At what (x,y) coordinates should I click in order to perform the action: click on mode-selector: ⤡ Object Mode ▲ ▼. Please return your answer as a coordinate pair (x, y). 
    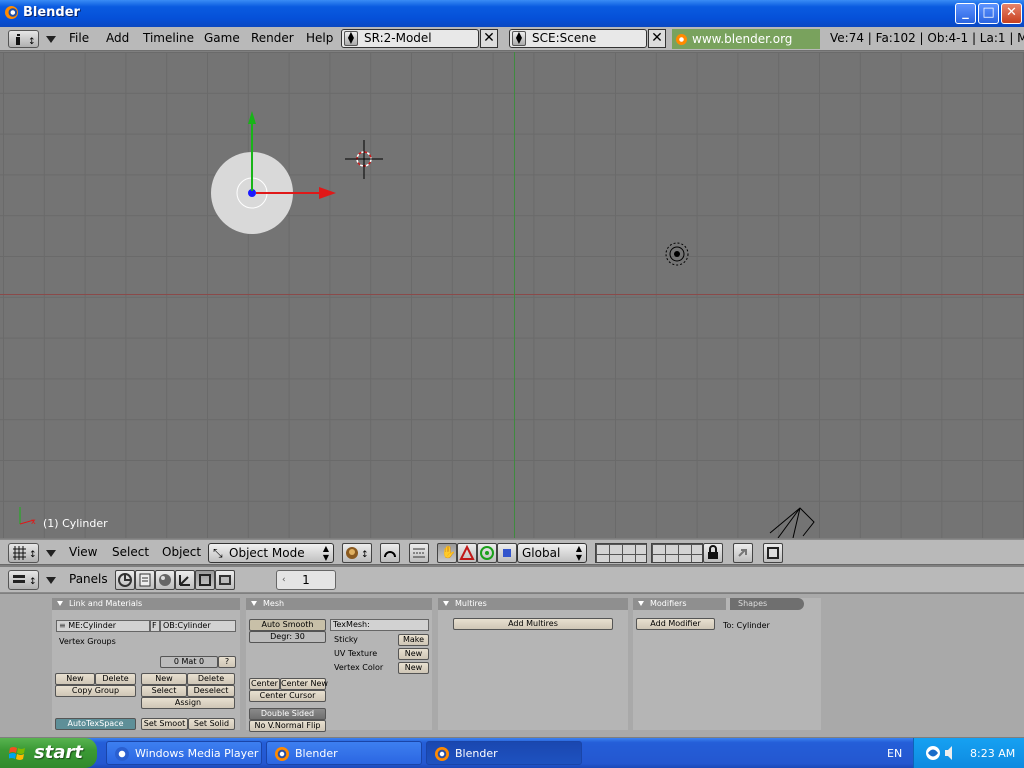
    Looking at the image, I should click on (271, 553).